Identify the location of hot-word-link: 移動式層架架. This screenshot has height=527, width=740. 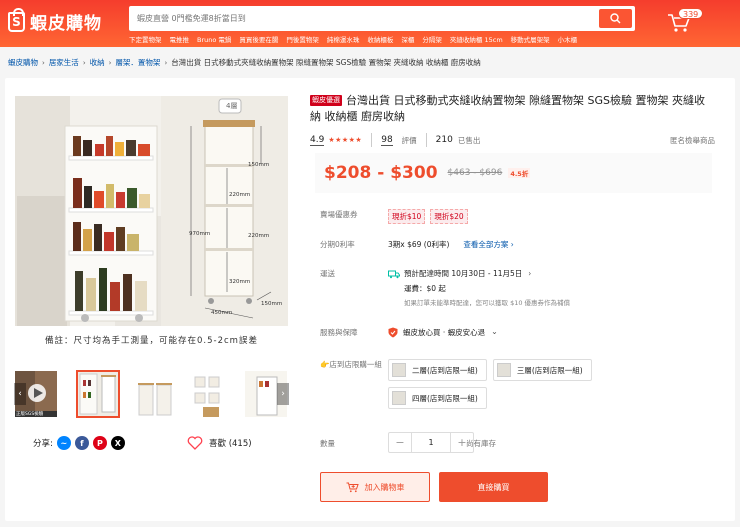
(530, 39).